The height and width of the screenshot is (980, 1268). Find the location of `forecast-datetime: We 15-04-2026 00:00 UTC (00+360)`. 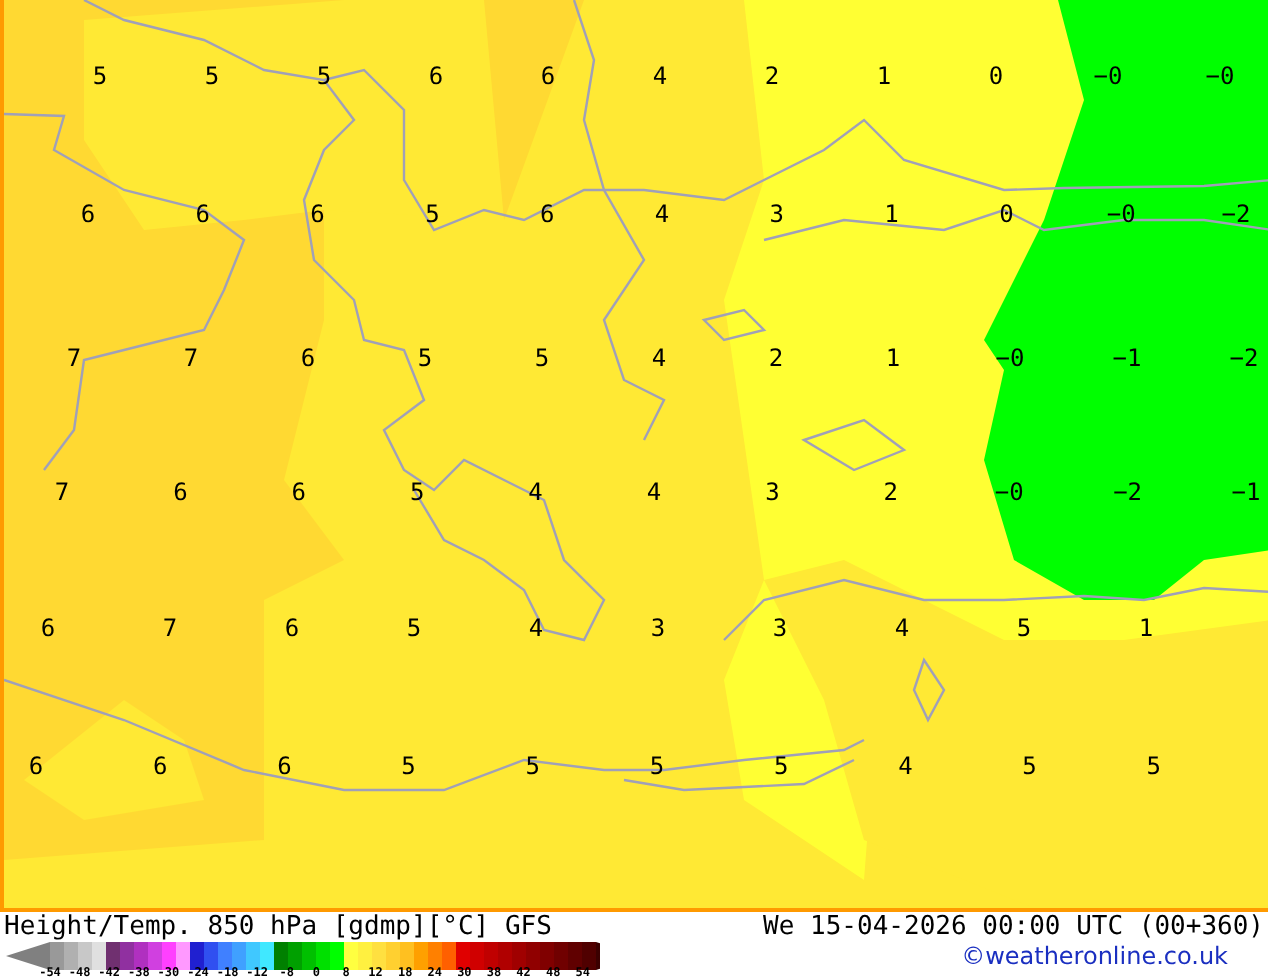

forecast-datetime: We 15-04-2026 00:00 UTC (00+360) is located at coordinates (1013, 927).